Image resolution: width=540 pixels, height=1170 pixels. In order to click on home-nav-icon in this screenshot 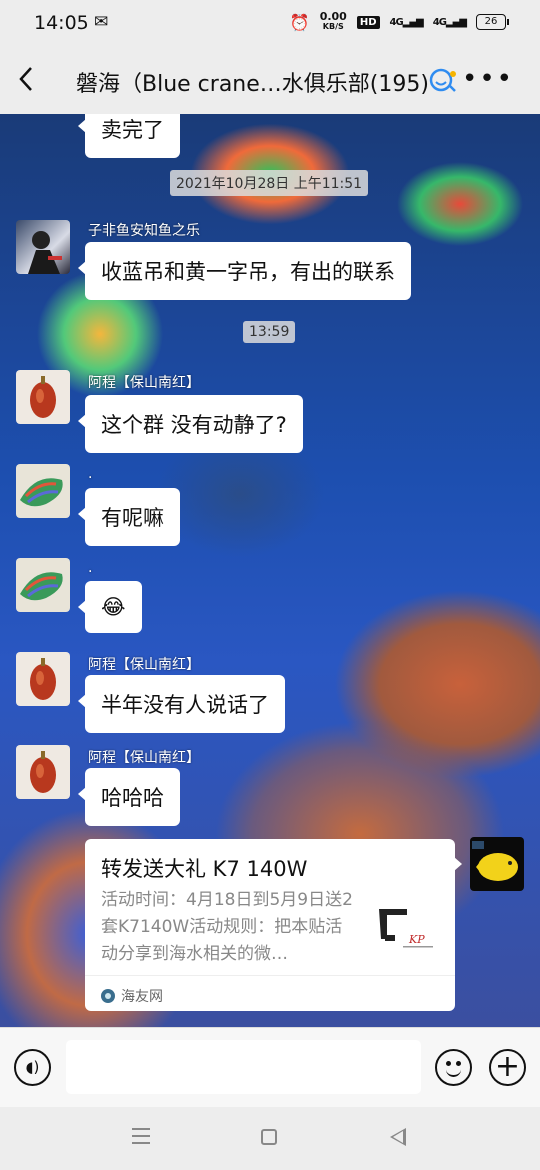, I will do `click(269, 1137)`.